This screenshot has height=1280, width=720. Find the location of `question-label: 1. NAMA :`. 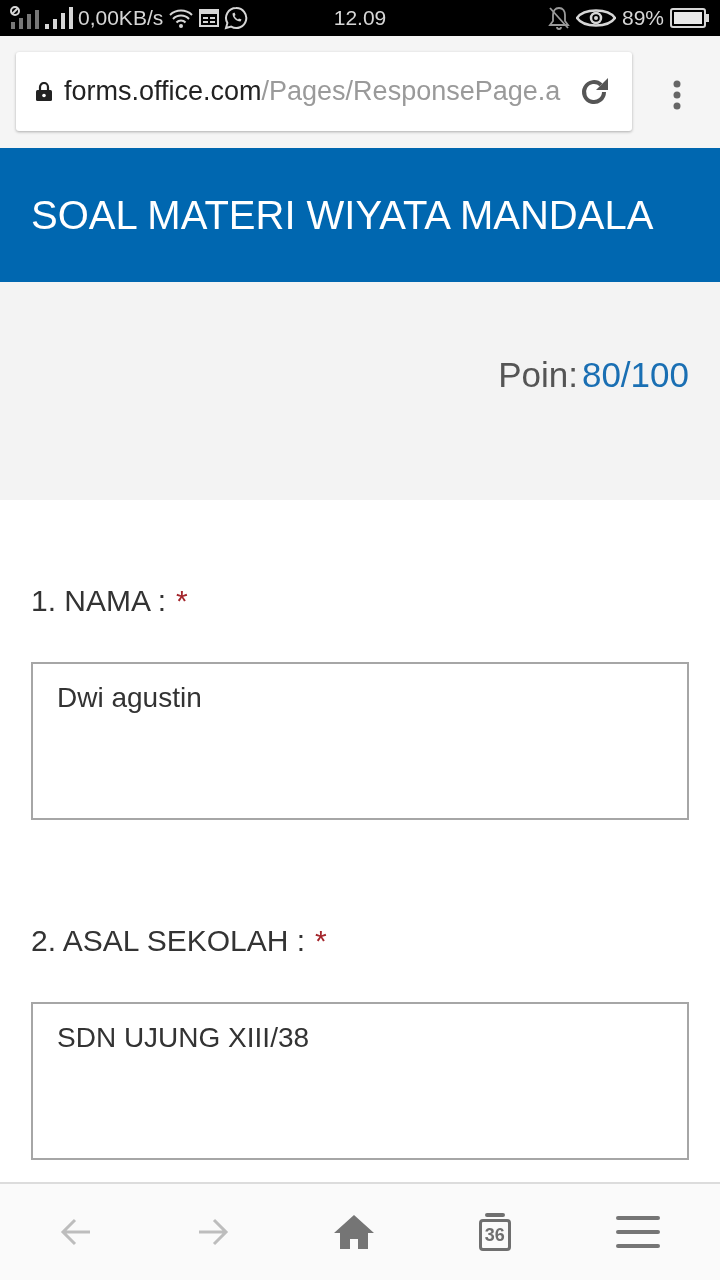

question-label: 1. NAMA : is located at coordinates (99, 601).